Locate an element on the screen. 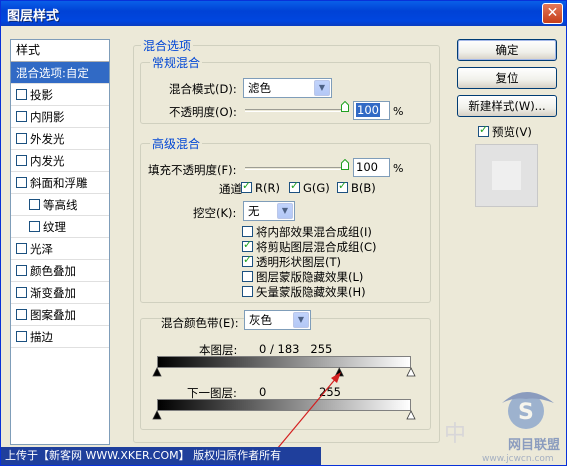 The width and height of the screenshot is (567, 466). style-item: 投影 is located at coordinates (60, 95).